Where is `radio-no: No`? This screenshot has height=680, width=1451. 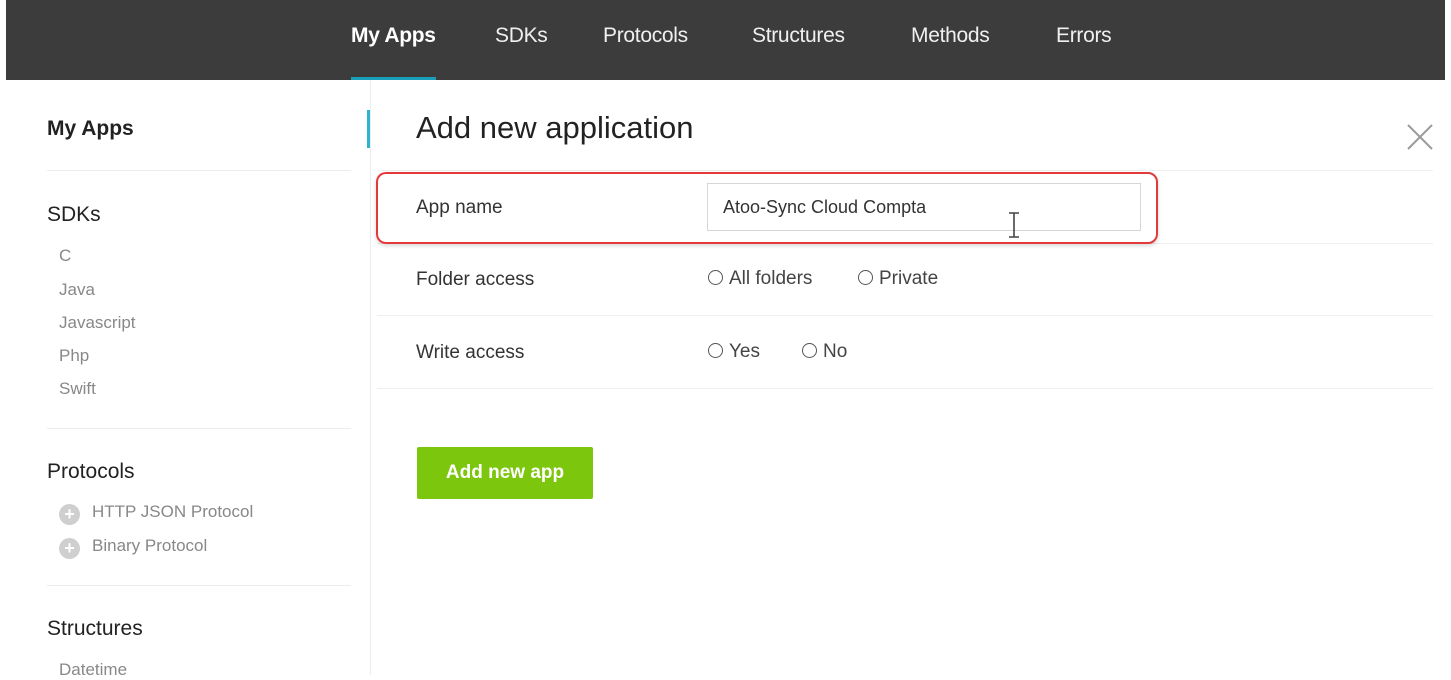 radio-no: No is located at coordinates (824, 352).